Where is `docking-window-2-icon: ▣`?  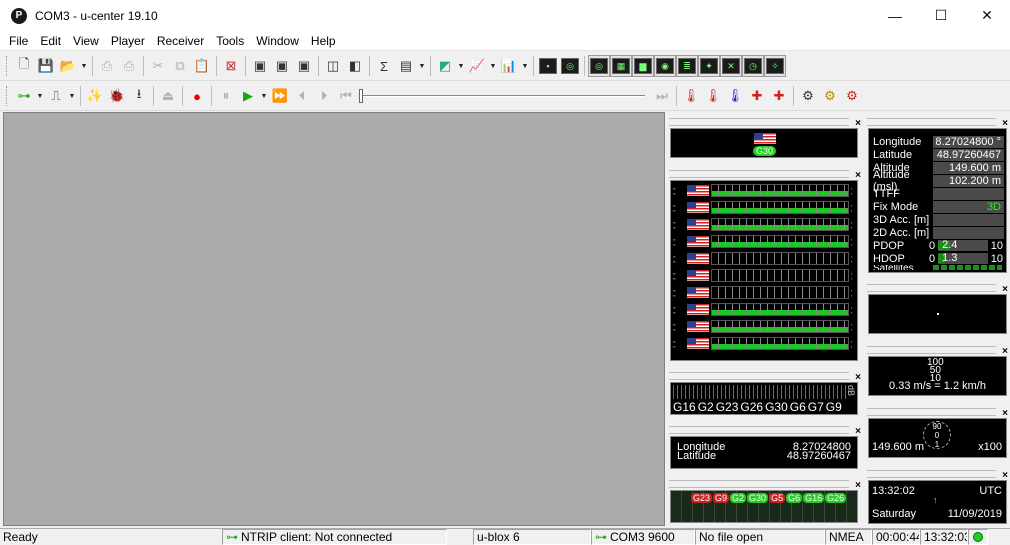 docking-window-2-icon: ▣ is located at coordinates (282, 66).